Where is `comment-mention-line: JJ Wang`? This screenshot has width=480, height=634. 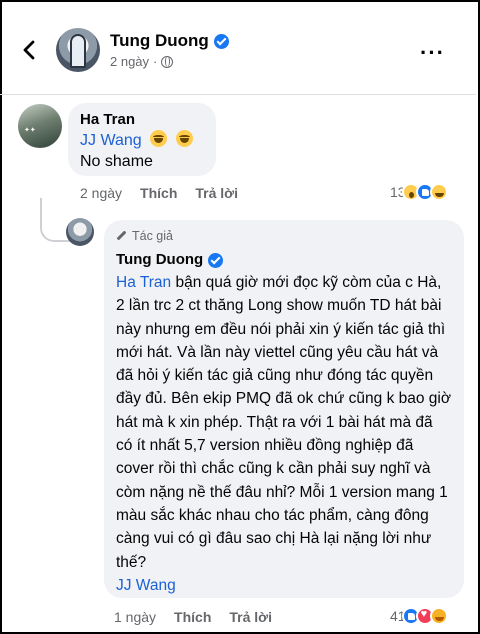 comment-mention-line: JJ Wang is located at coordinates (142, 140).